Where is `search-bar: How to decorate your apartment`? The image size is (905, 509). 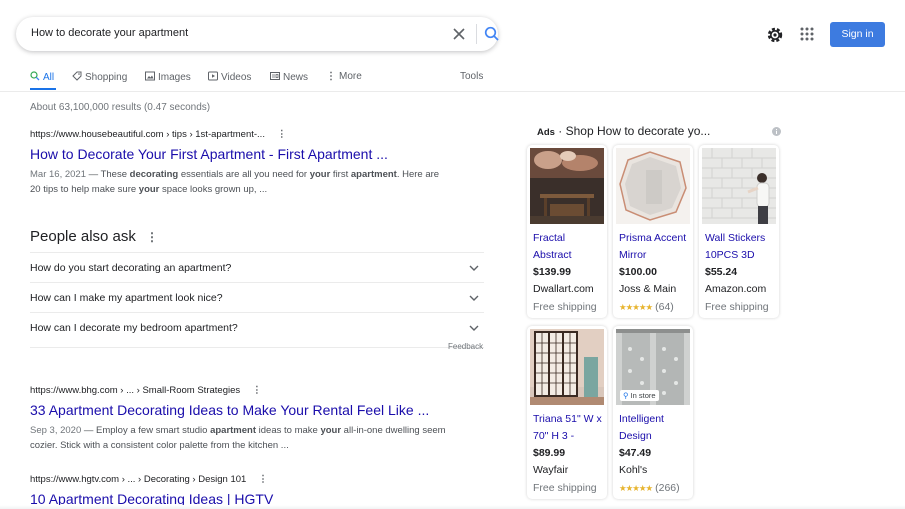 search-bar: How to decorate your apartment is located at coordinates (257, 34).